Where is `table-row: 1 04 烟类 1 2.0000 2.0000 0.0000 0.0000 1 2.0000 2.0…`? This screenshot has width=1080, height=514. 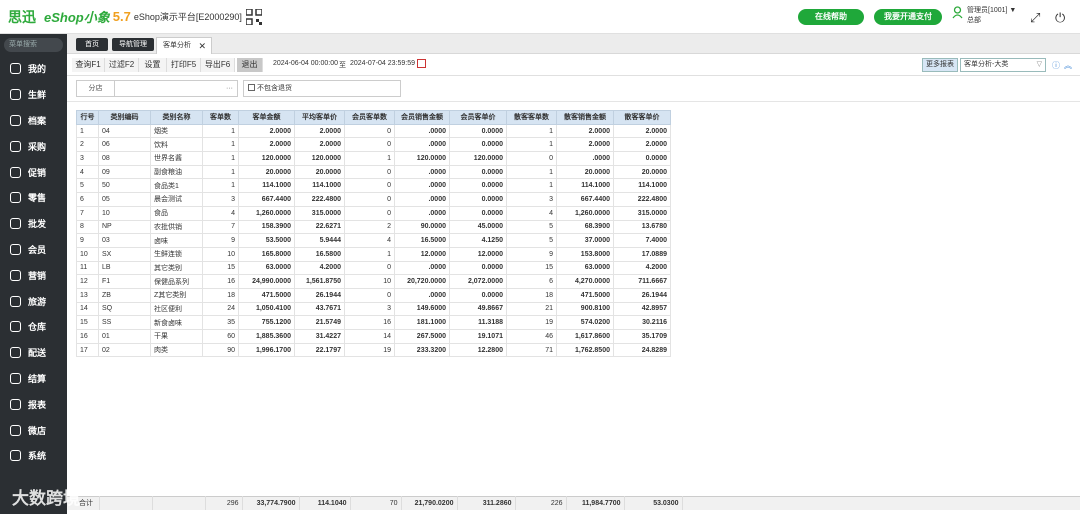
table-row: 1 04 烟类 1 2.0000 2.0000 0.0000 0.0000 1 2.0000 2.0… is located at coordinates (373, 131).